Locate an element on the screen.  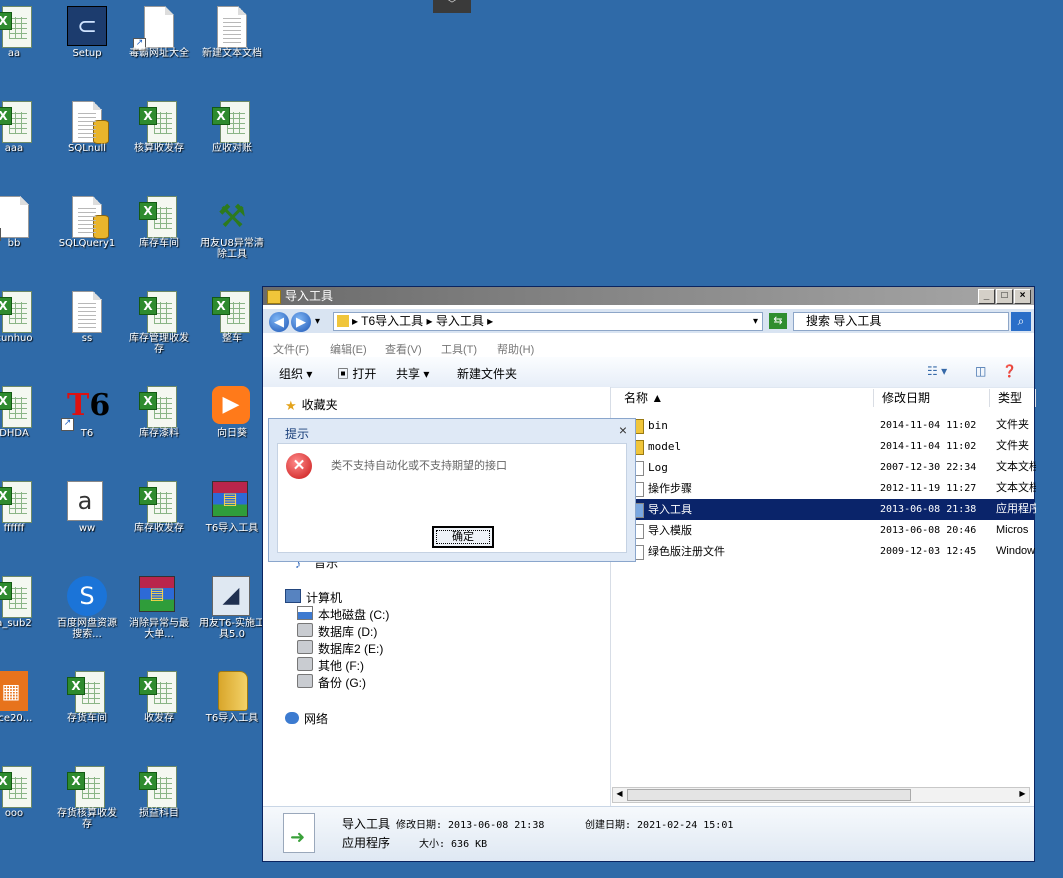
horizontal-scrollbar: ◀ ▶ is located at coordinates (821, 795).